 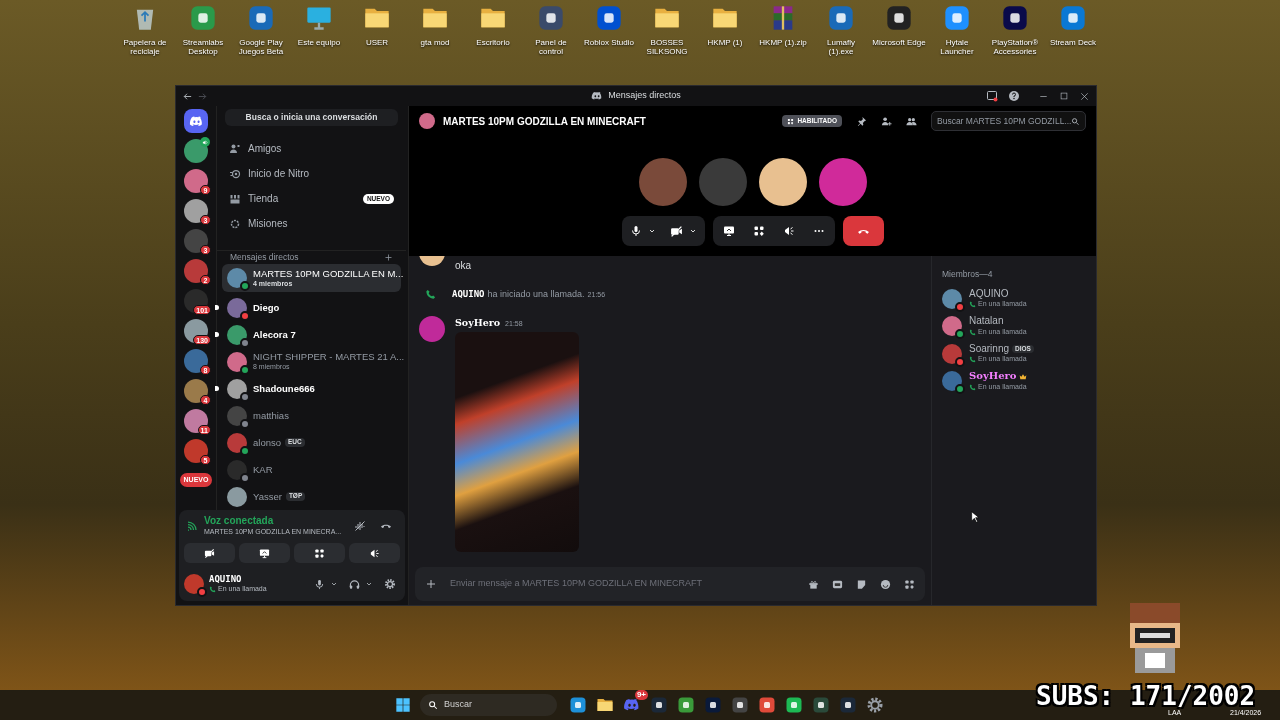 What do you see at coordinates (1064, 96) in the screenshot?
I see `maximize-icon` at bounding box center [1064, 96].